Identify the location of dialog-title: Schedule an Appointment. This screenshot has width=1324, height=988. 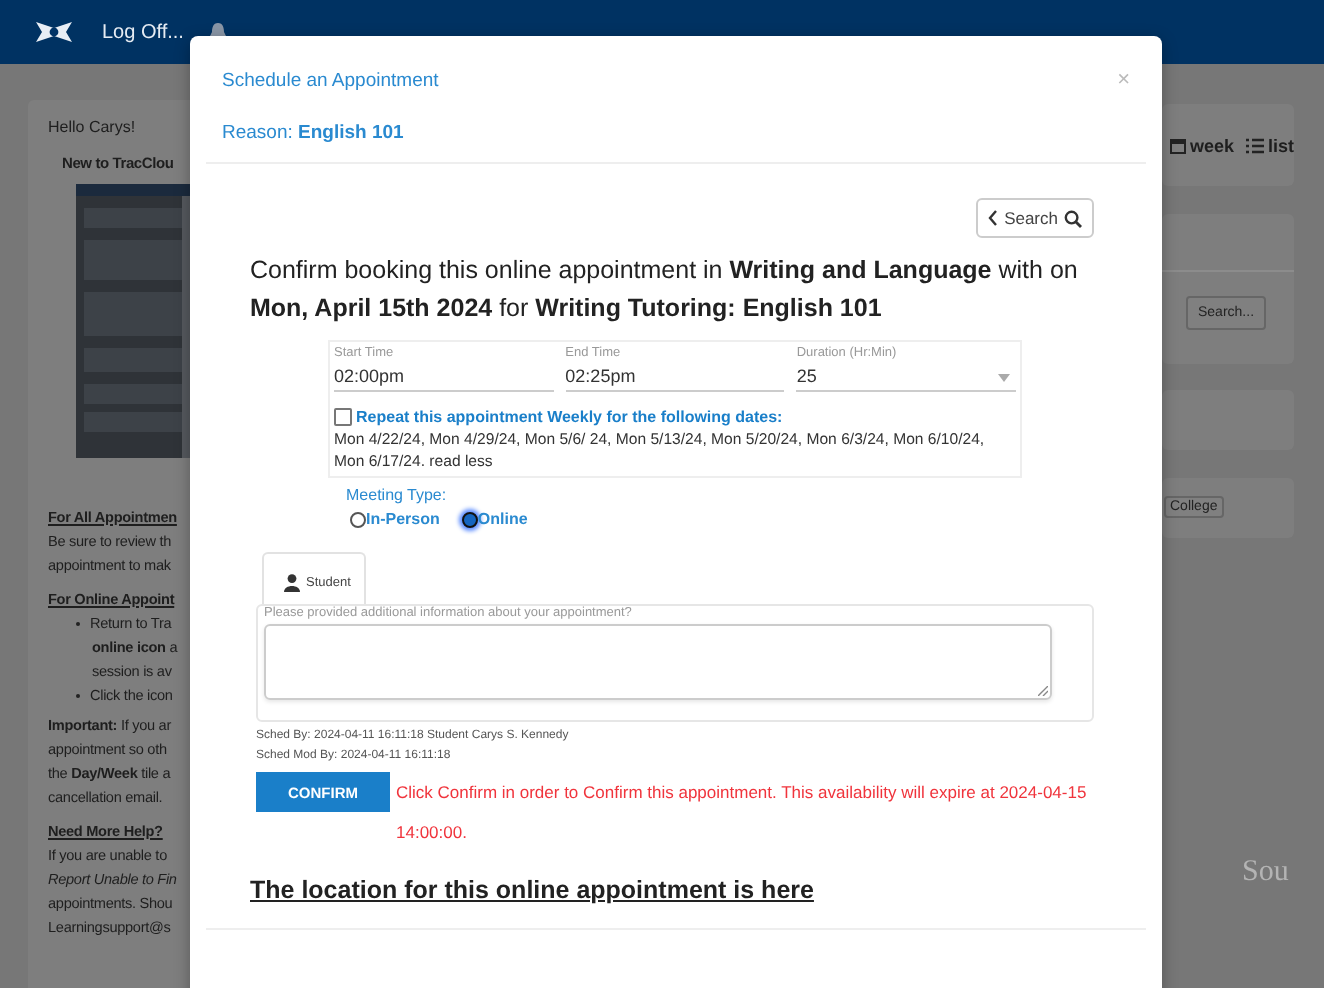
(330, 80).